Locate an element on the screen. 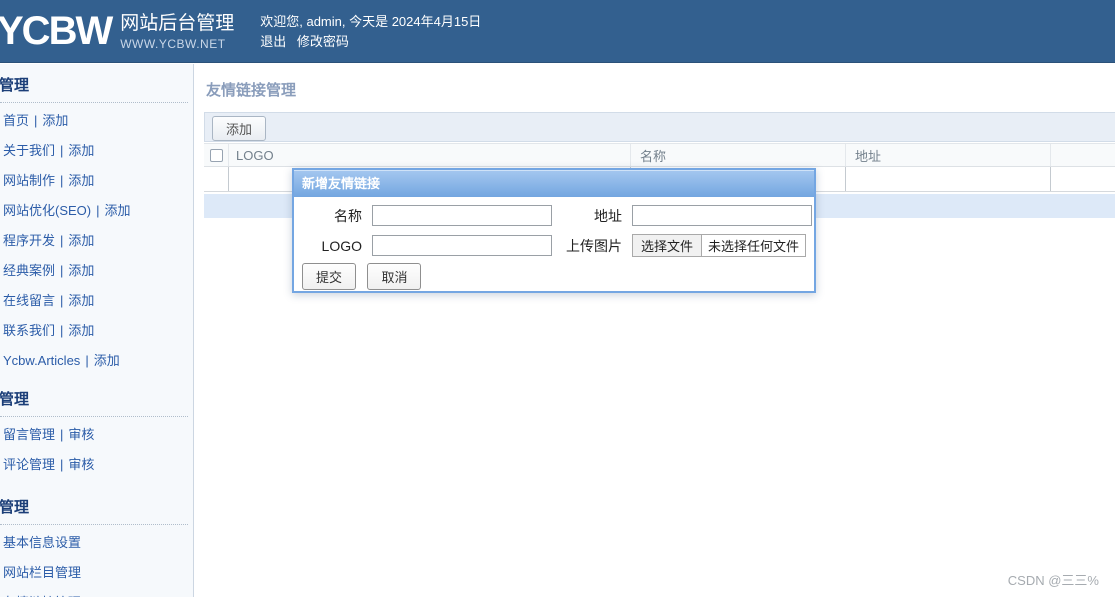  site-identity: 网站后台管理 WWW.YCBW.NET is located at coordinates (177, 32).